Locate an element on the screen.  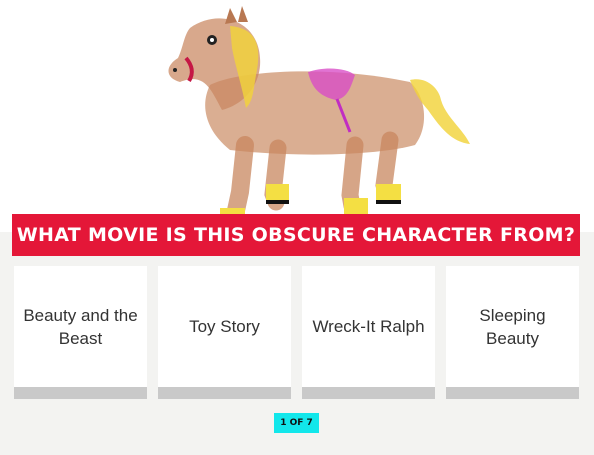
answer-option-toy-story: Toy Story is located at coordinates (224, 332).